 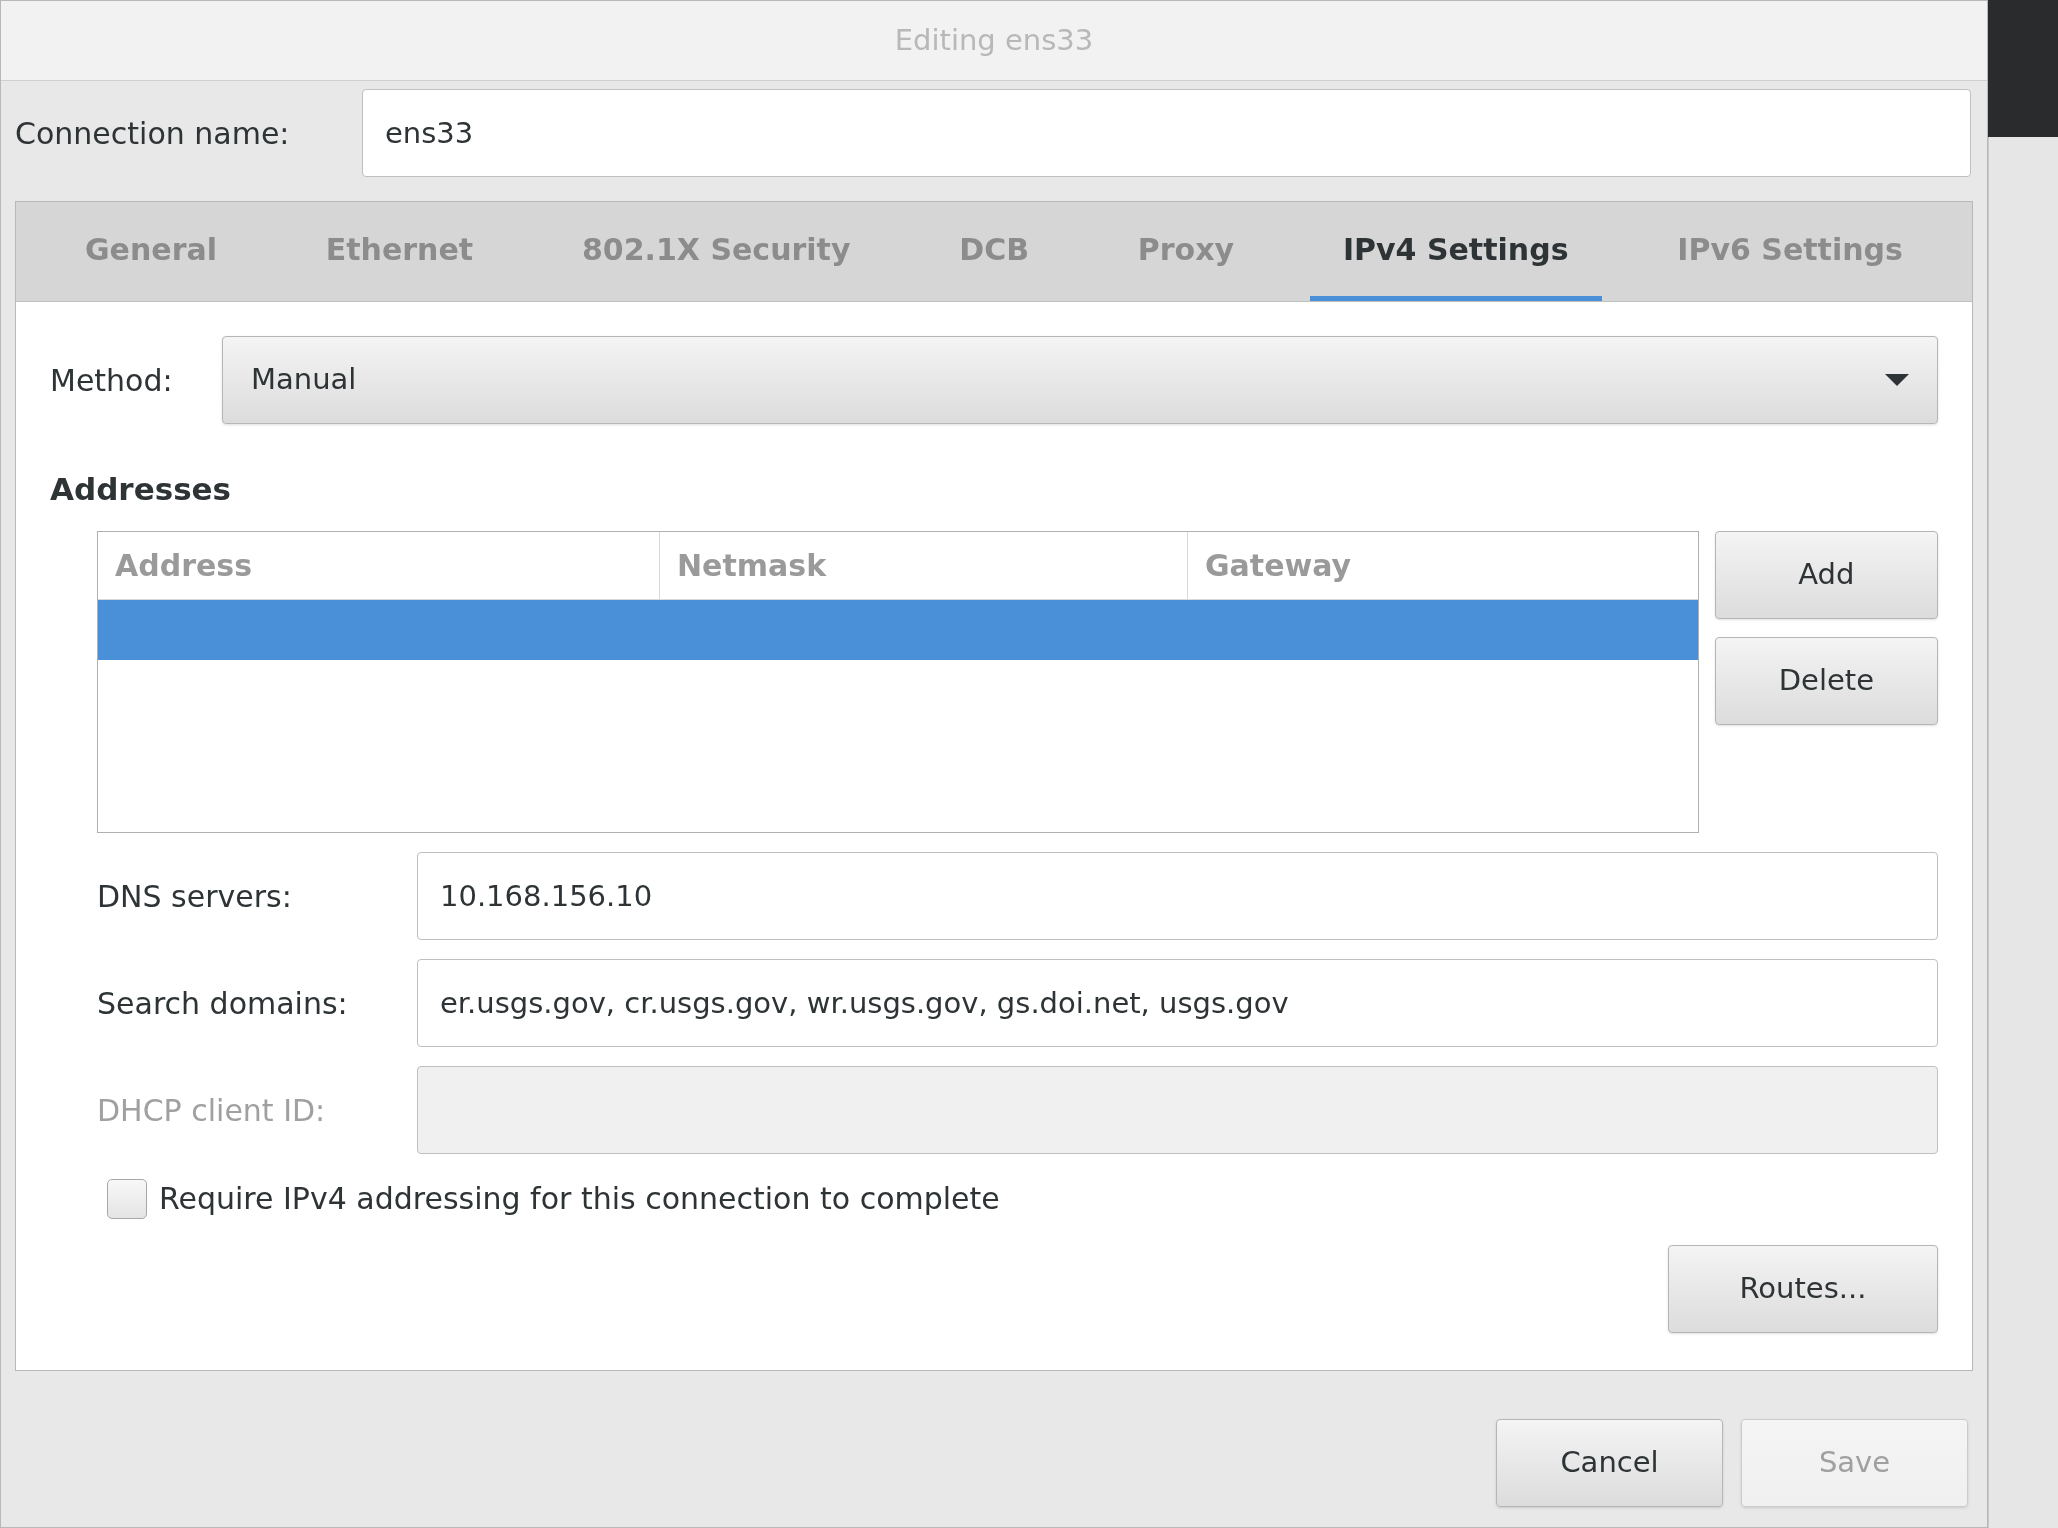 What do you see at coordinates (898, 630) in the screenshot?
I see `table-row` at bounding box center [898, 630].